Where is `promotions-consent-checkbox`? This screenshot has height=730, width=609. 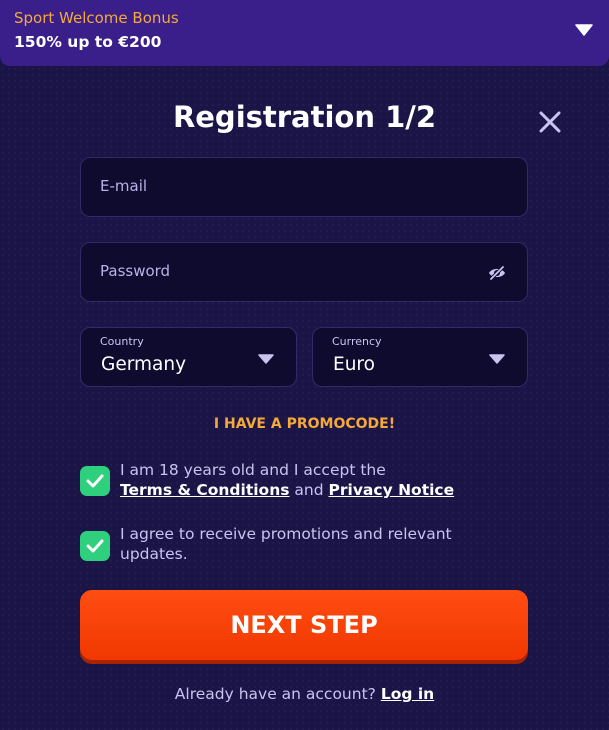 promotions-consent-checkbox is located at coordinates (95, 546).